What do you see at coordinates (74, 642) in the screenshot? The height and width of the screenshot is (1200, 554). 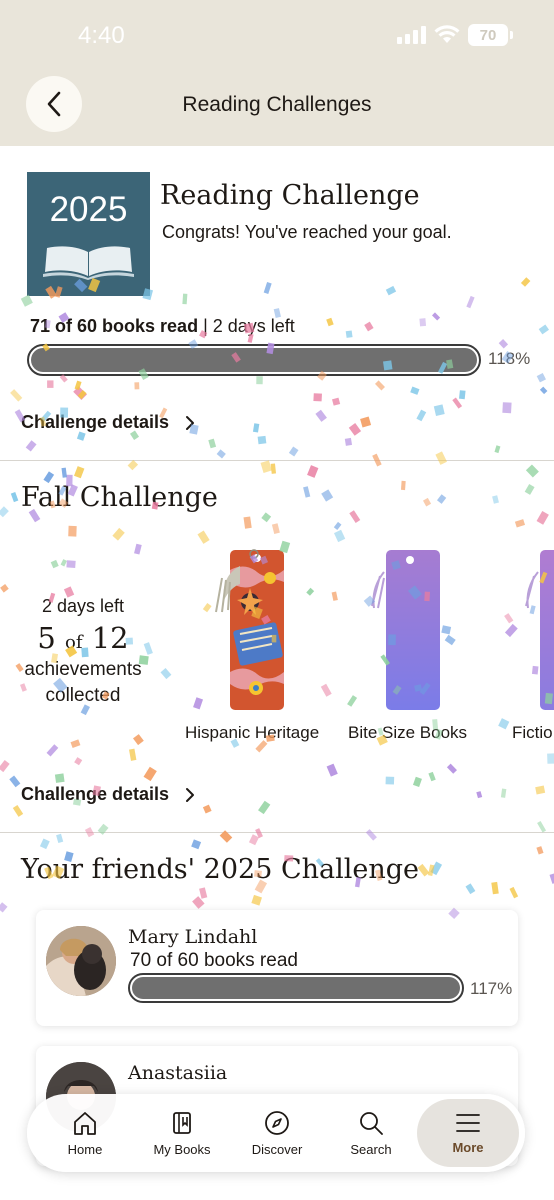 I see `achievements-of: of` at bounding box center [74, 642].